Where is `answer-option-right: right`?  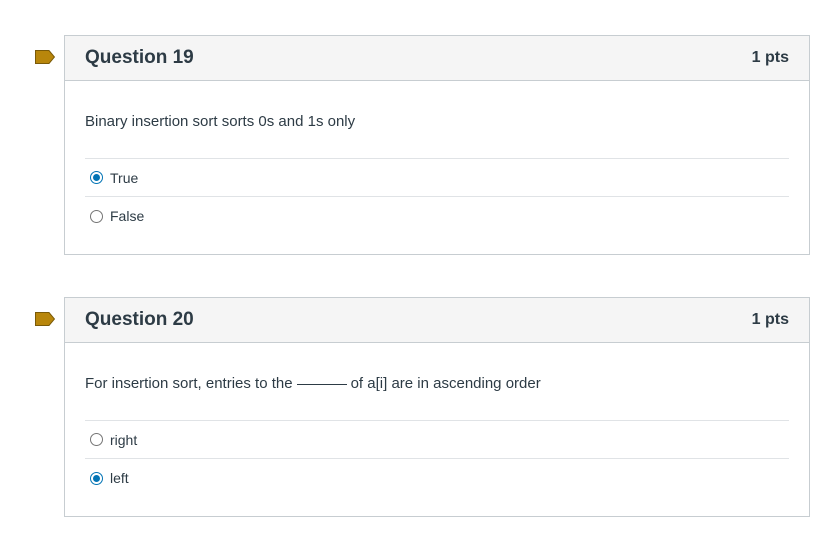 answer-option-right: right is located at coordinates (437, 440).